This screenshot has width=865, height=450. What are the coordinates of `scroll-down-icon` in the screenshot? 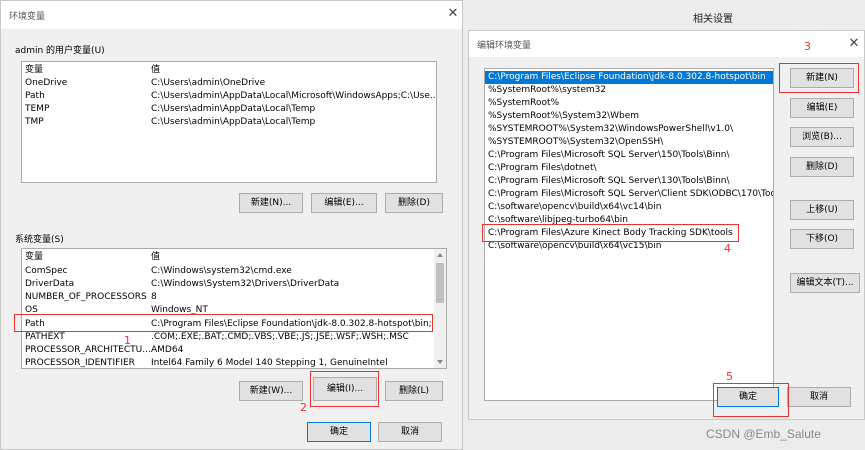 It's located at (440, 362).